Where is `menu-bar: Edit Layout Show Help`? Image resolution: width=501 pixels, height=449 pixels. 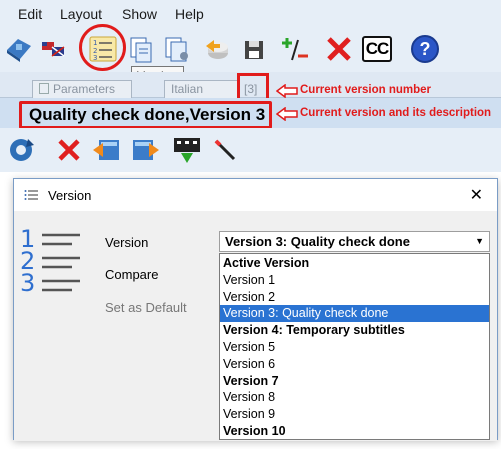
menu-bar: Edit Layout Show Help is located at coordinates (250, 14).